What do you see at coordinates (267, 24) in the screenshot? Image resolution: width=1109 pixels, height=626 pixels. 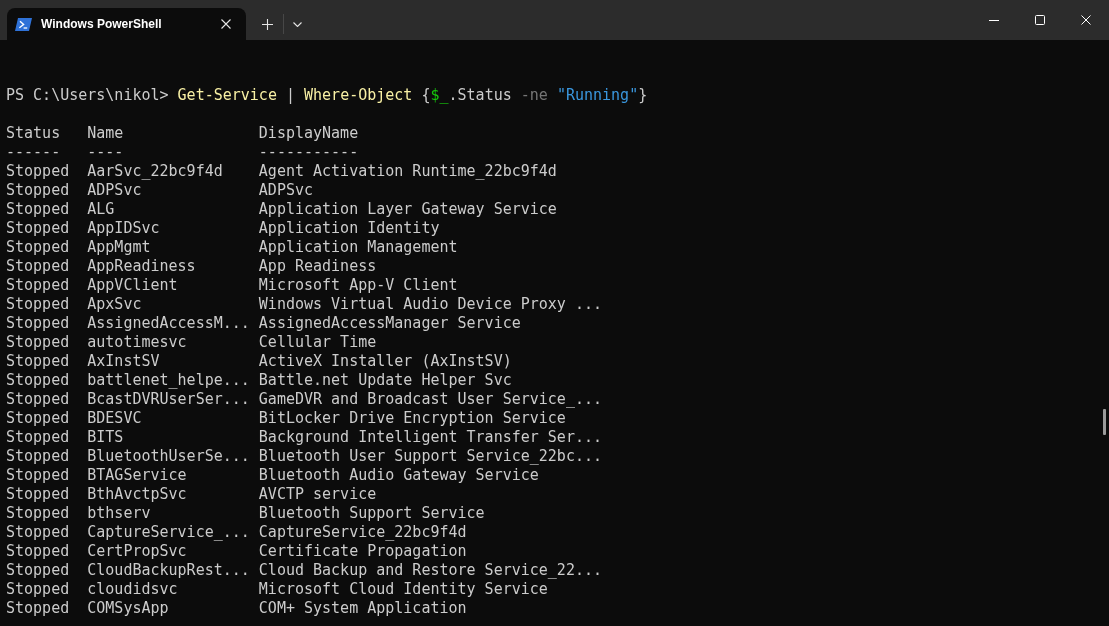 I see `plus-icon` at bounding box center [267, 24].